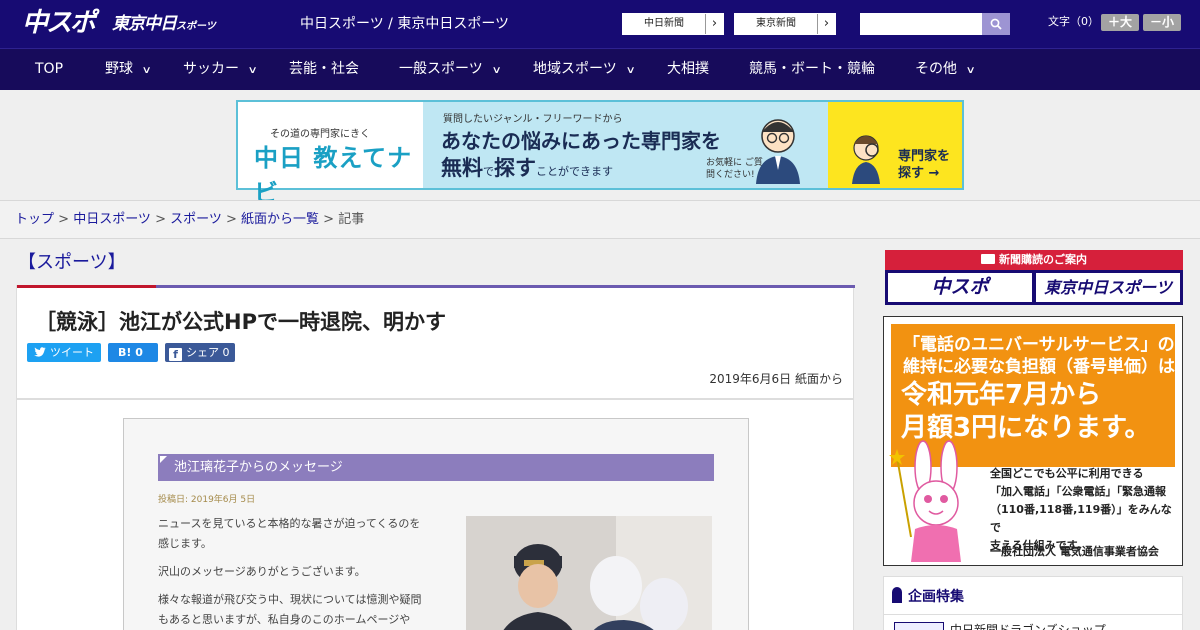 The width and height of the screenshot is (1200, 630). What do you see at coordinates (258, 467) in the screenshot?
I see `message-title: 池江璃花子からのメッセージ` at bounding box center [258, 467].